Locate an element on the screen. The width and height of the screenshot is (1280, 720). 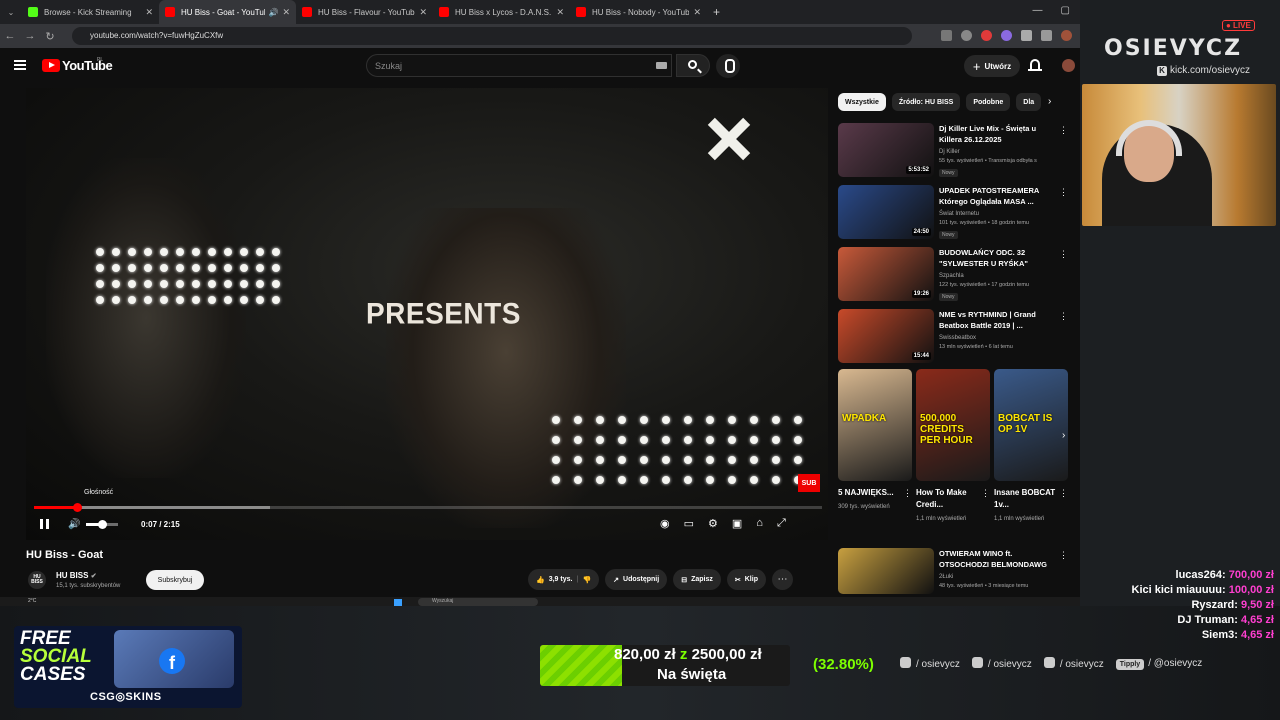
browser-tab: HU Biss x Lycos - D.A.N.S. - You ✕ is located at coordinates (501, 12).